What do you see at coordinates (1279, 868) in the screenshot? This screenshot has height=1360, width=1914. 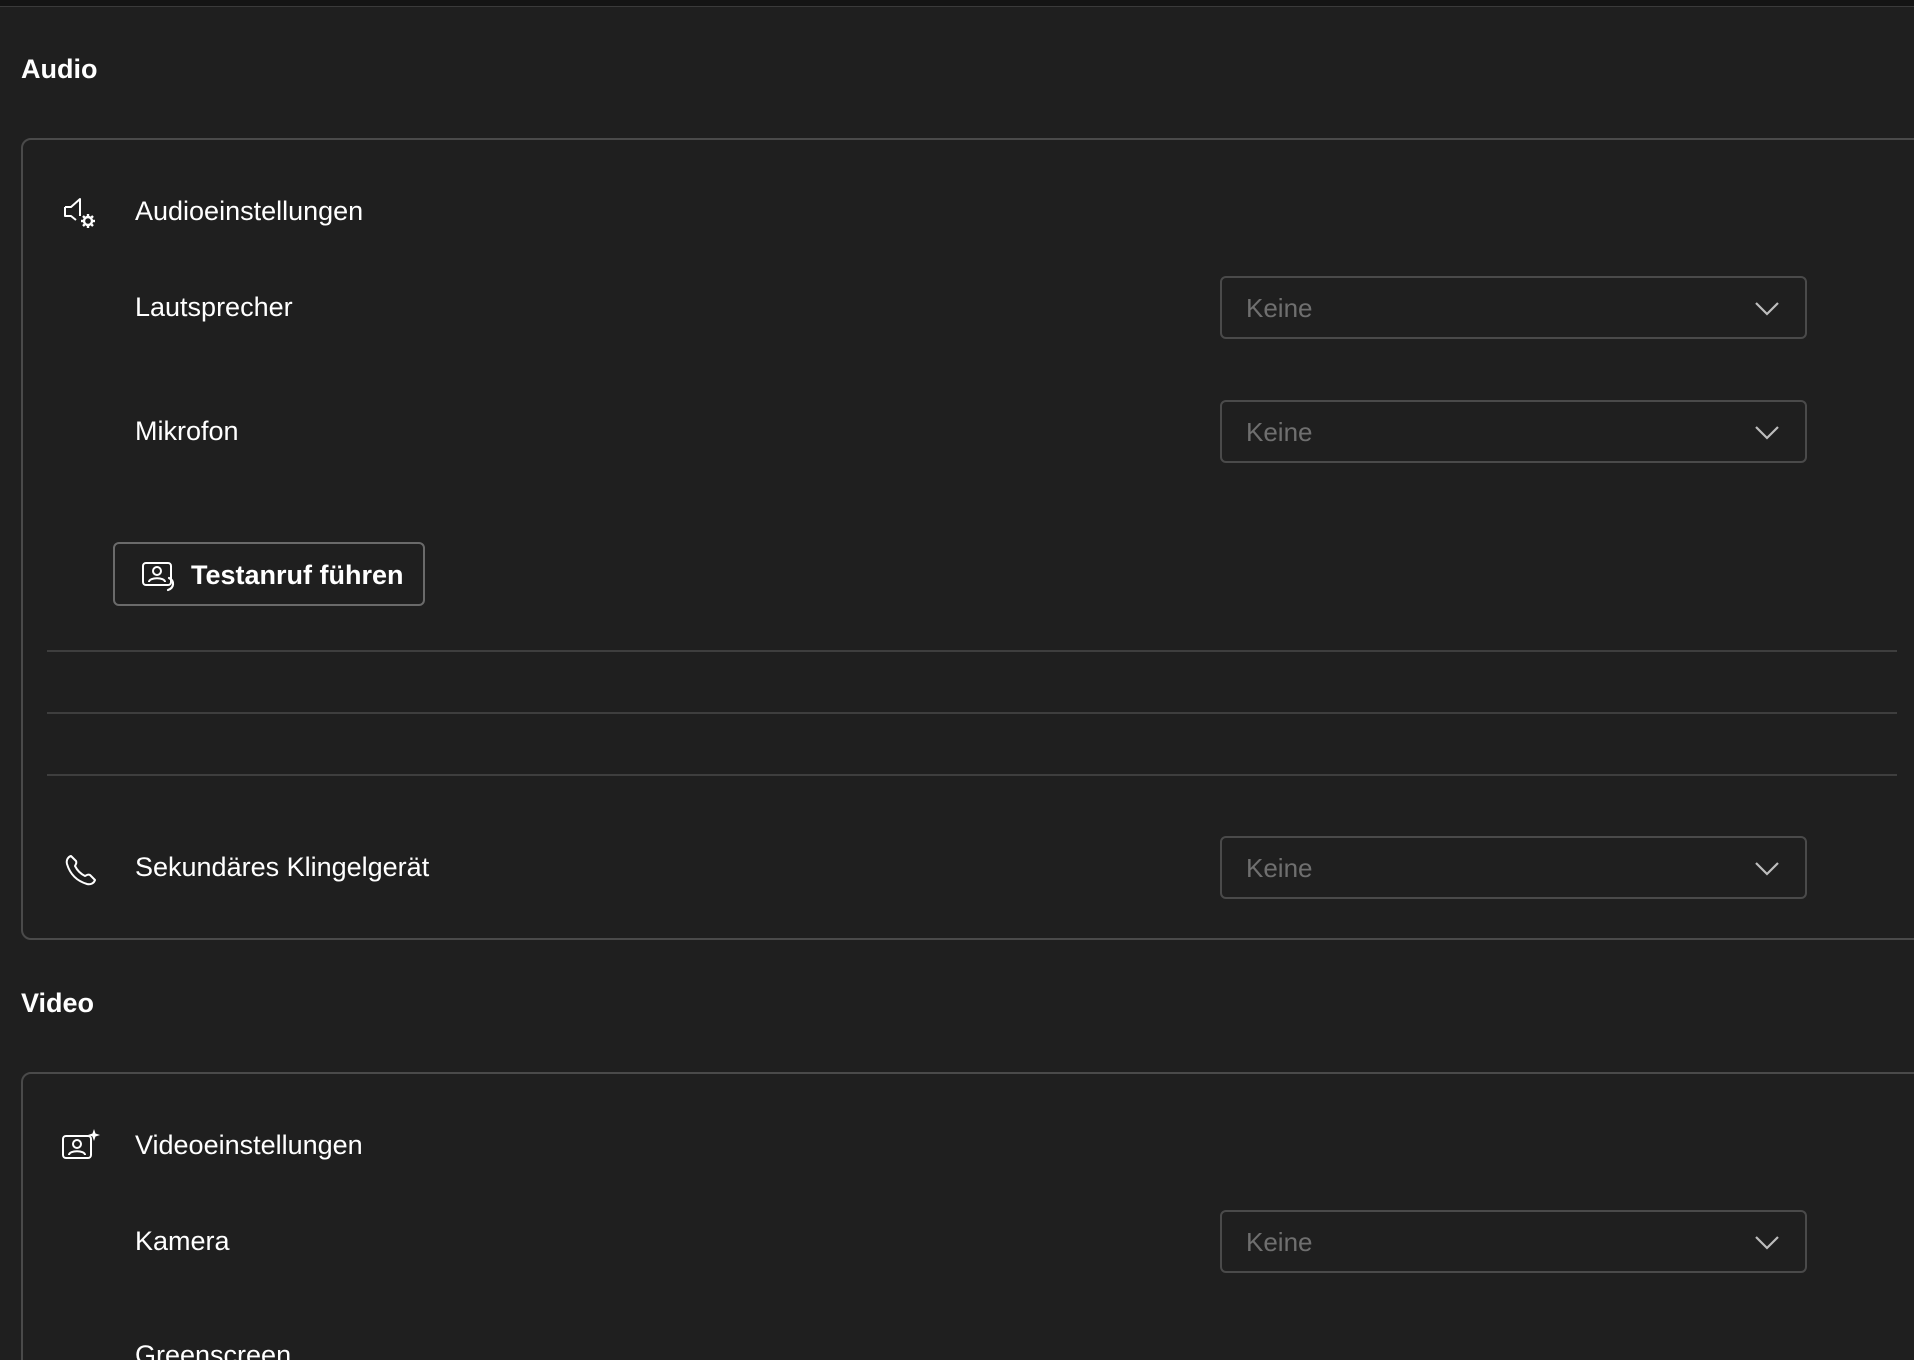 I see `secondary-ringer-dropdown-value: Keine` at bounding box center [1279, 868].